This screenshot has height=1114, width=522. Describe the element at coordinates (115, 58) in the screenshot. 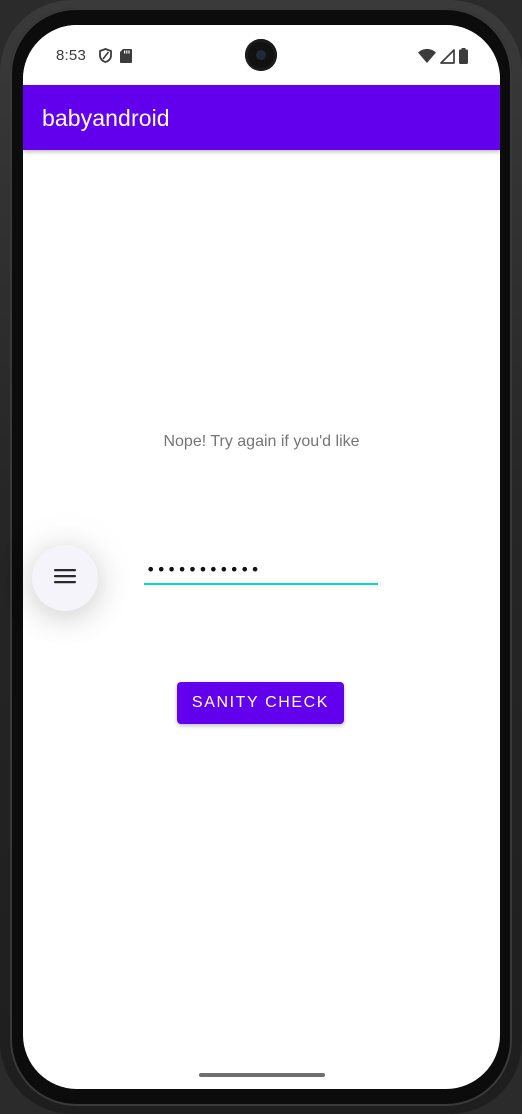

I see `status-left-icons` at that location.